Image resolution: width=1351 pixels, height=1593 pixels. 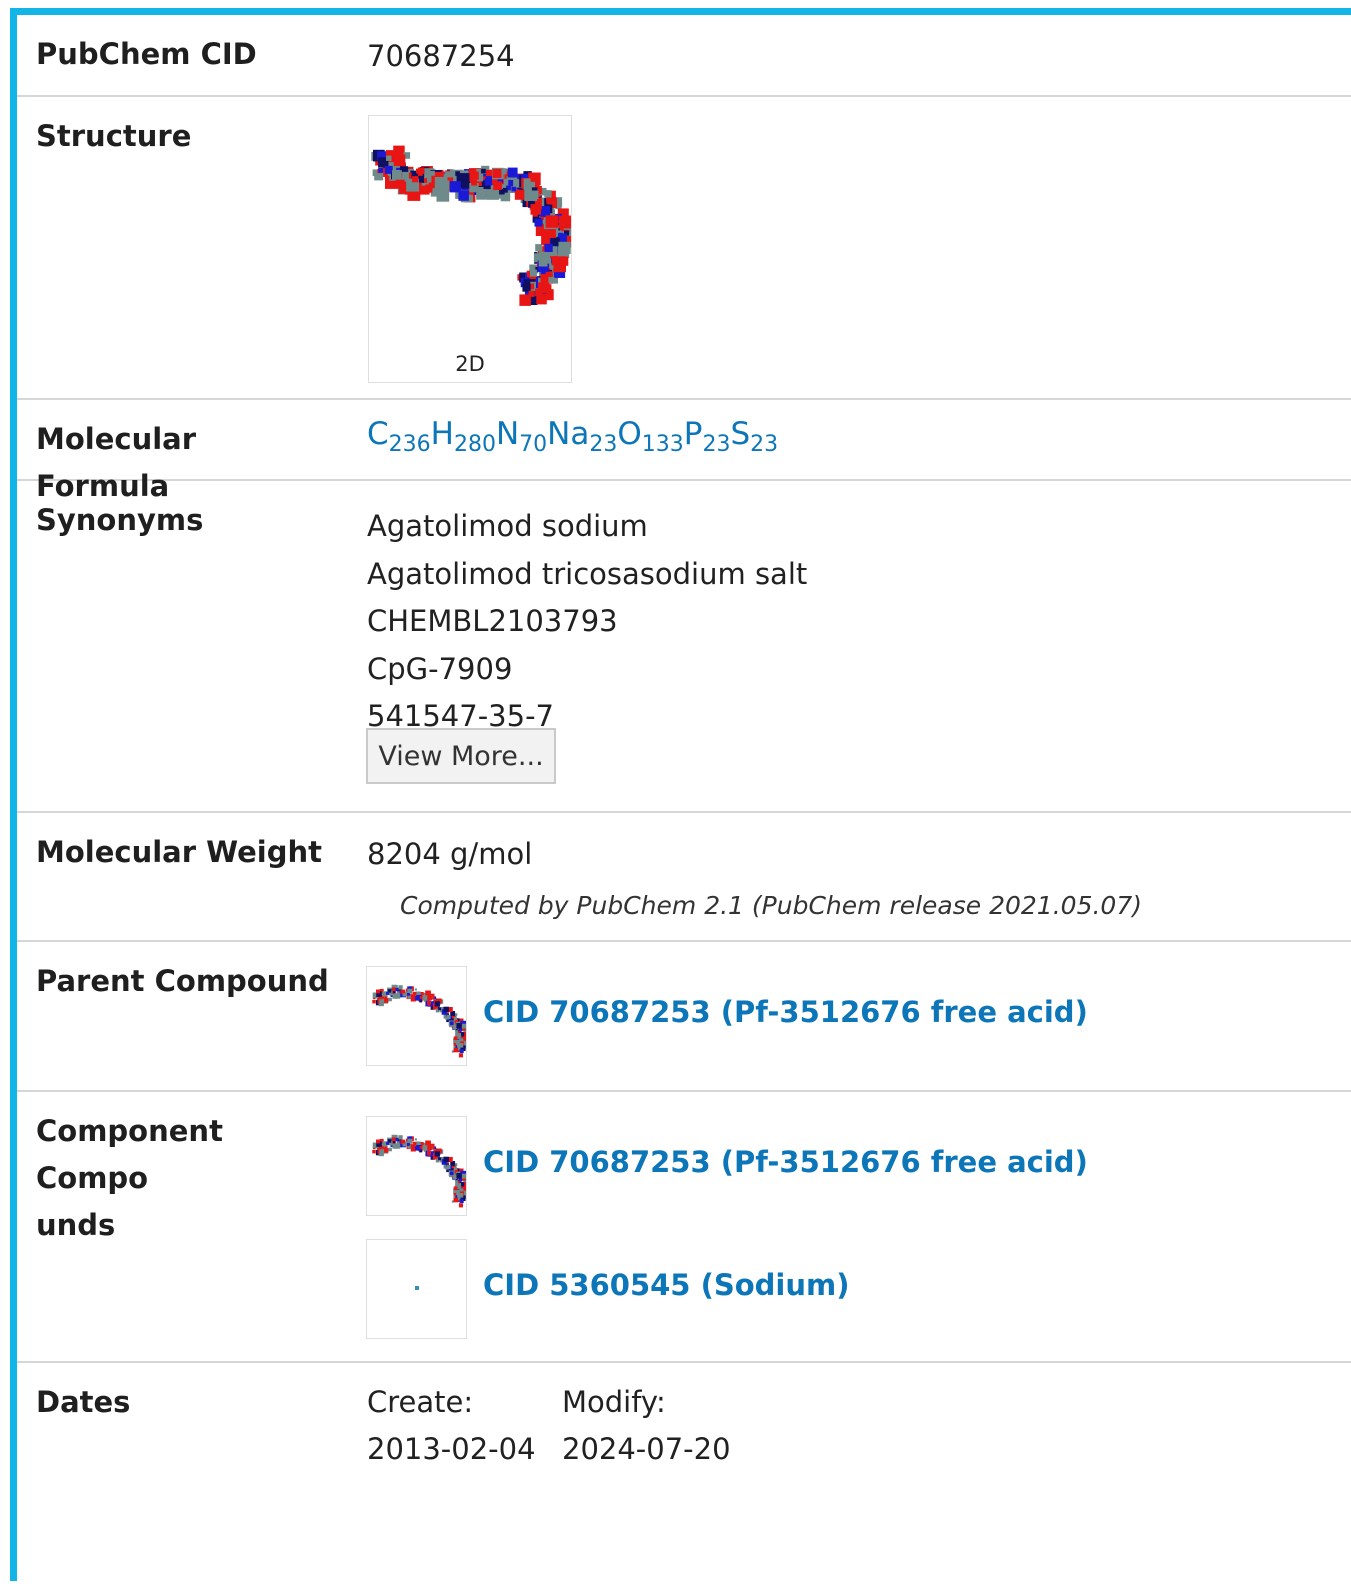 I want to click on formula-count: 280, so click(x=474, y=444).